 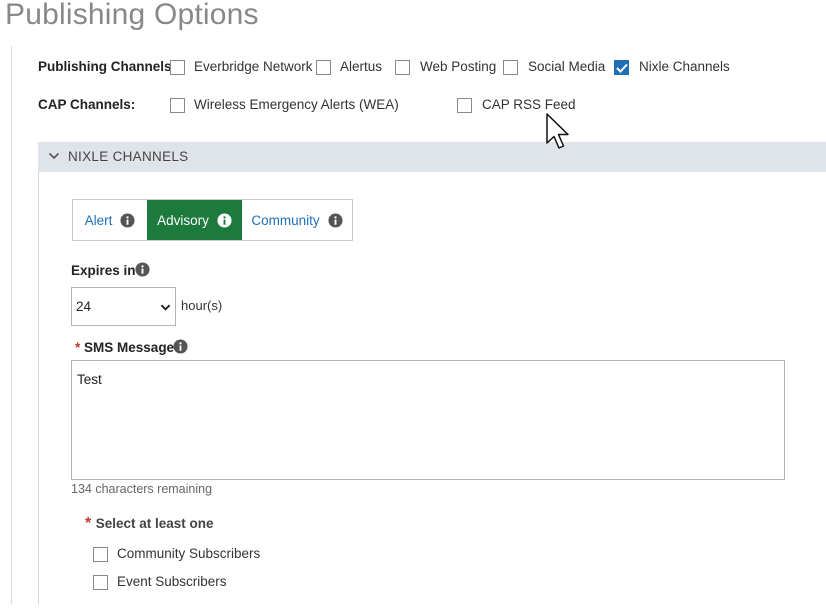 What do you see at coordinates (177, 67) in the screenshot?
I see `checkbox-everbridge-network` at bounding box center [177, 67].